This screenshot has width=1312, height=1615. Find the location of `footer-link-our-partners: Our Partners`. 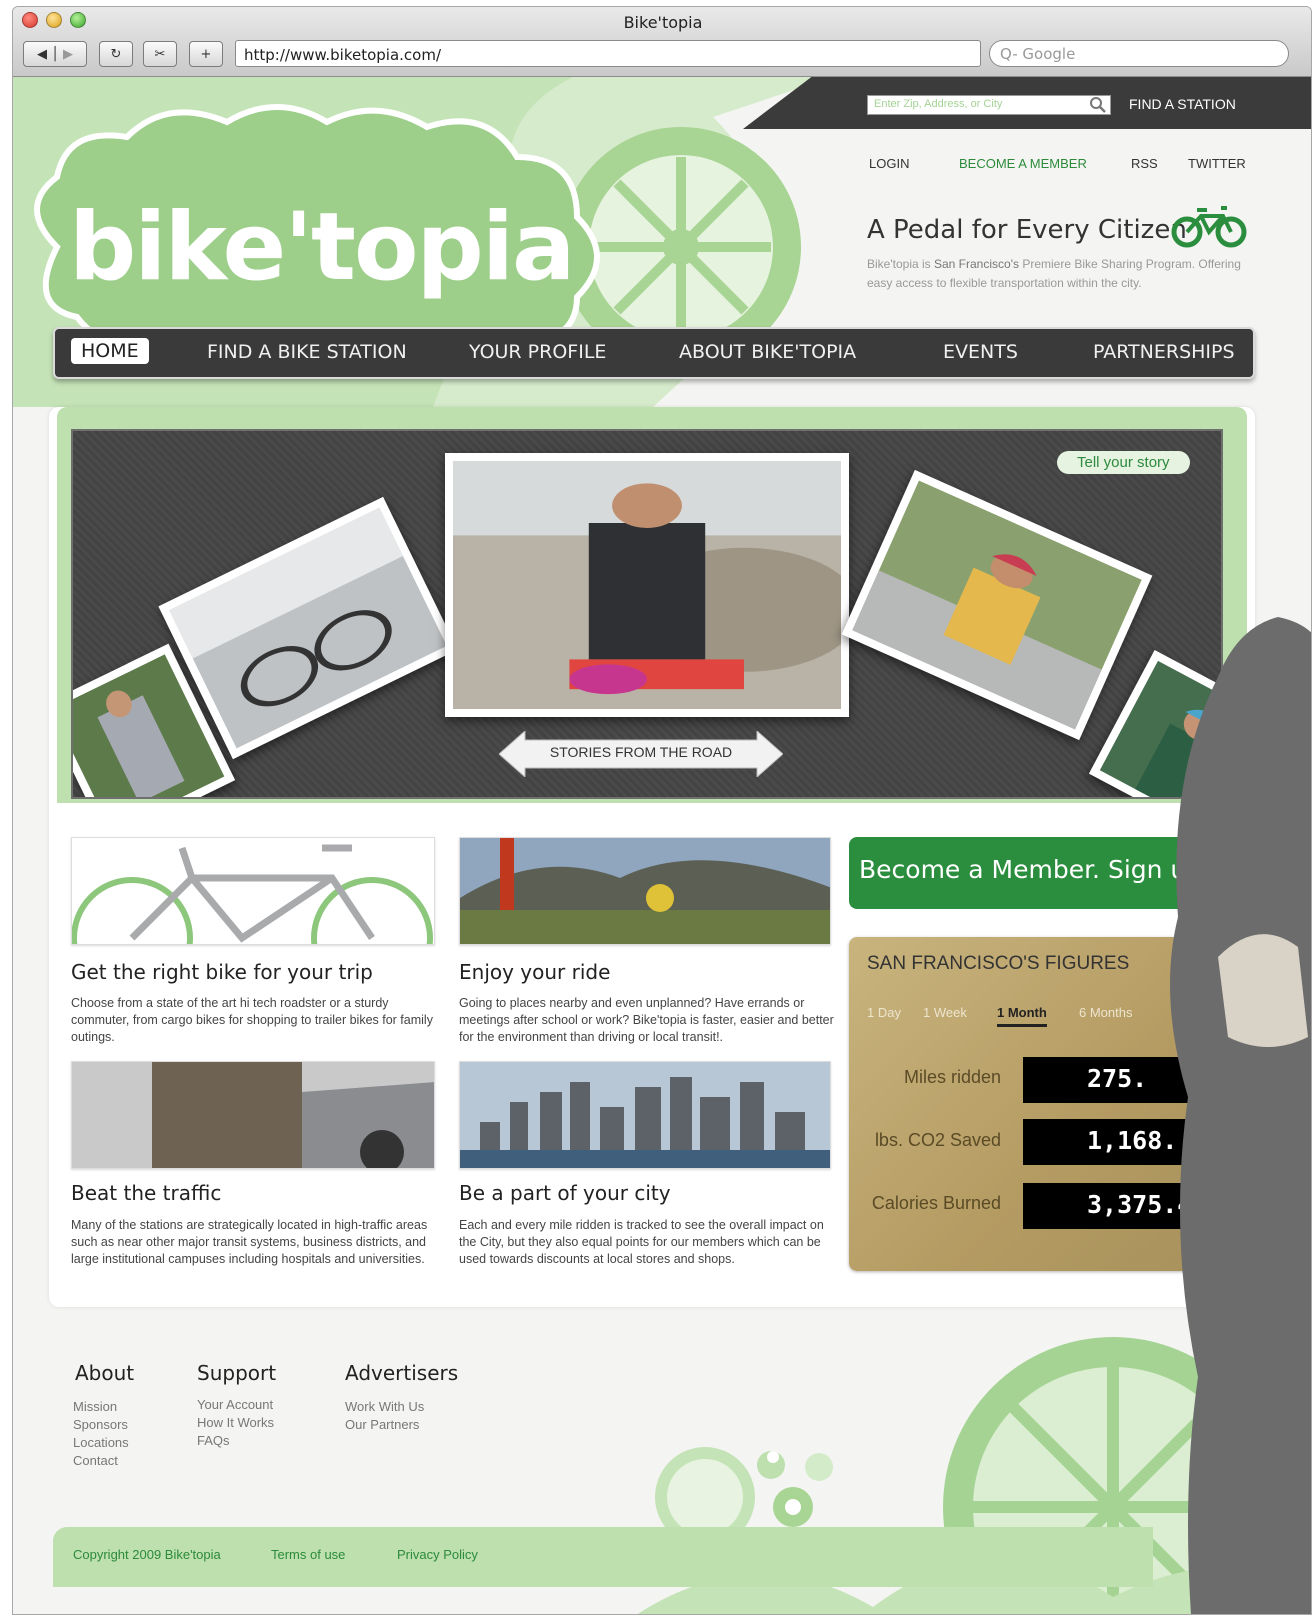

footer-link-our-partners: Our Partners is located at coordinates (382, 1424).